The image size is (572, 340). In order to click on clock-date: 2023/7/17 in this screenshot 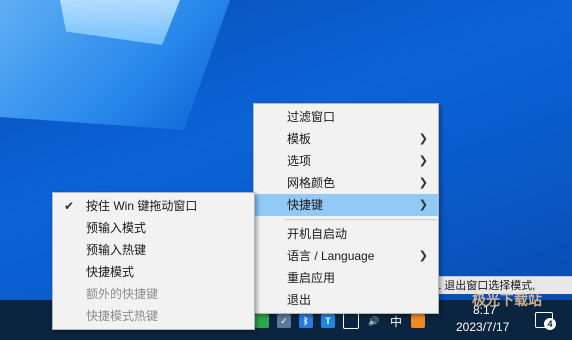, I will do `click(482, 327)`.